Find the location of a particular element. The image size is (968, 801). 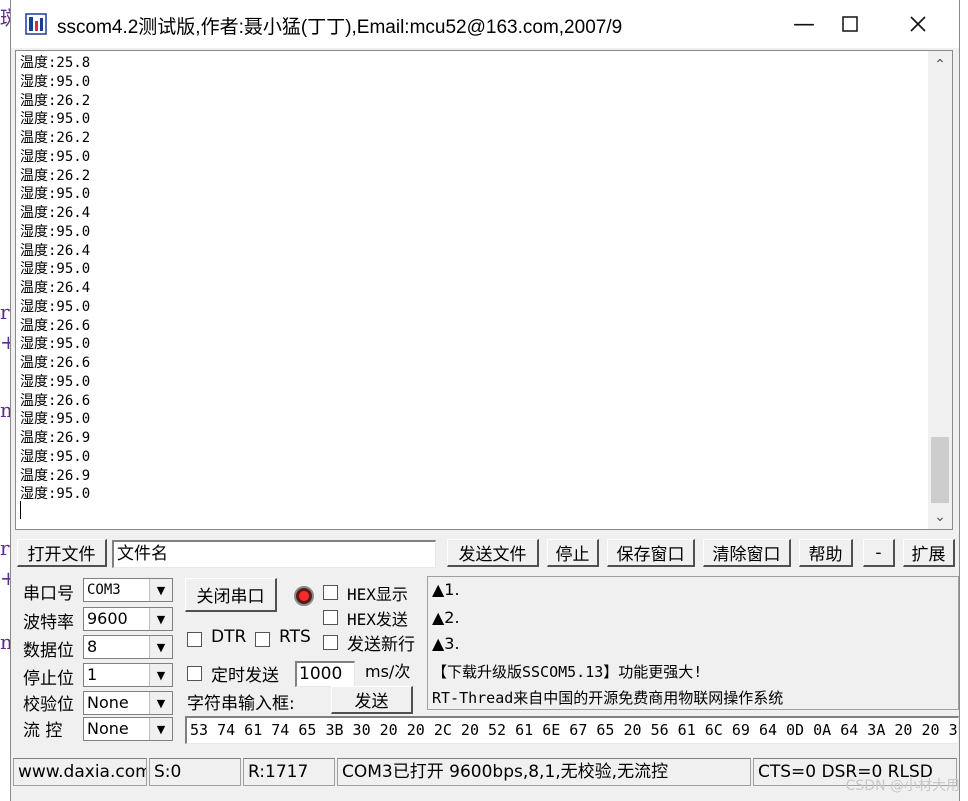

maximize-icon is located at coordinates (850, 24).